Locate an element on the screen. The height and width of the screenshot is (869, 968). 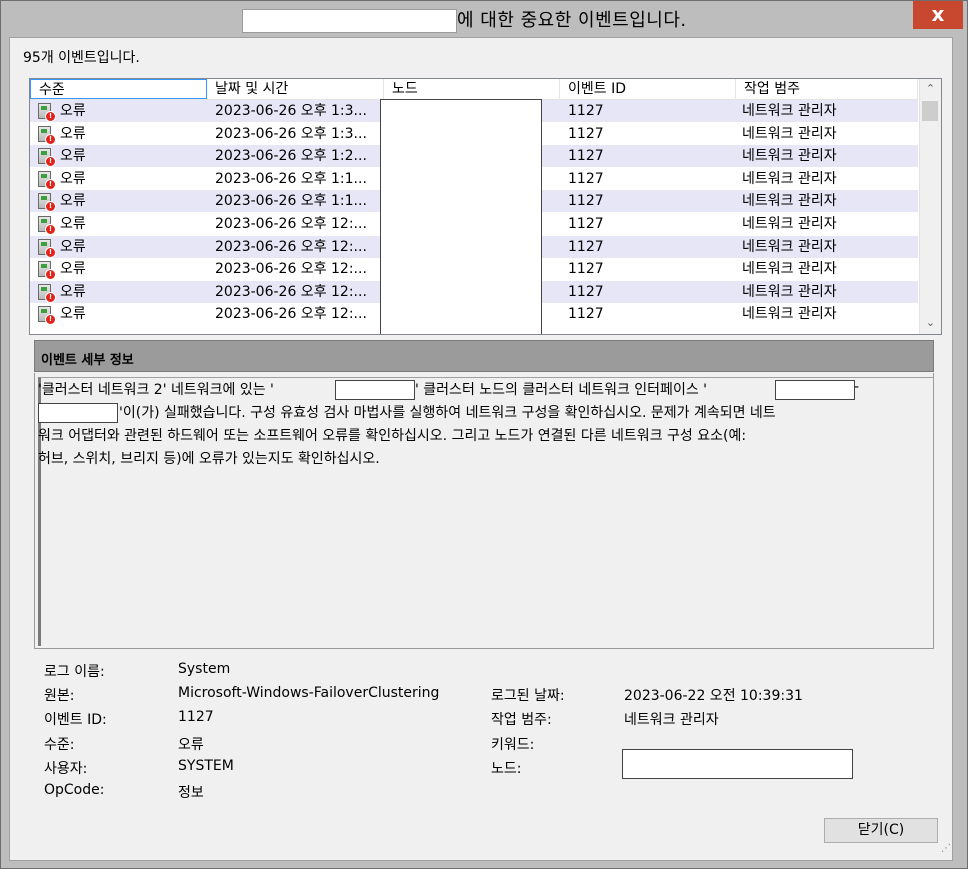
source-value: Microsoft-Windows-FailoverClustering is located at coordinates (309, 693).